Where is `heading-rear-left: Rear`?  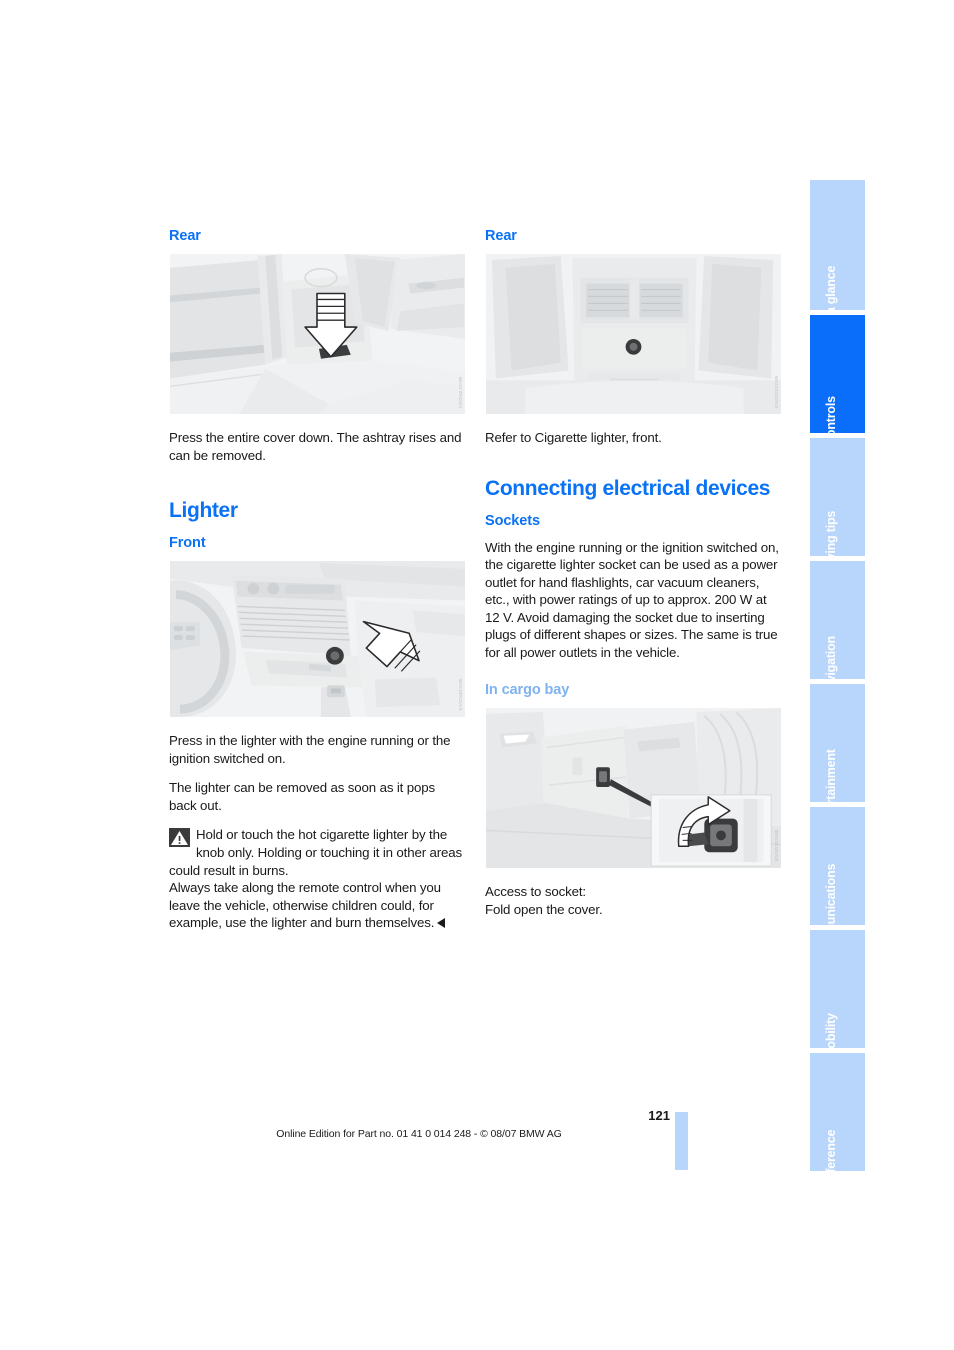
heading-rear-left: Rear is located at coordinates (185, 236).